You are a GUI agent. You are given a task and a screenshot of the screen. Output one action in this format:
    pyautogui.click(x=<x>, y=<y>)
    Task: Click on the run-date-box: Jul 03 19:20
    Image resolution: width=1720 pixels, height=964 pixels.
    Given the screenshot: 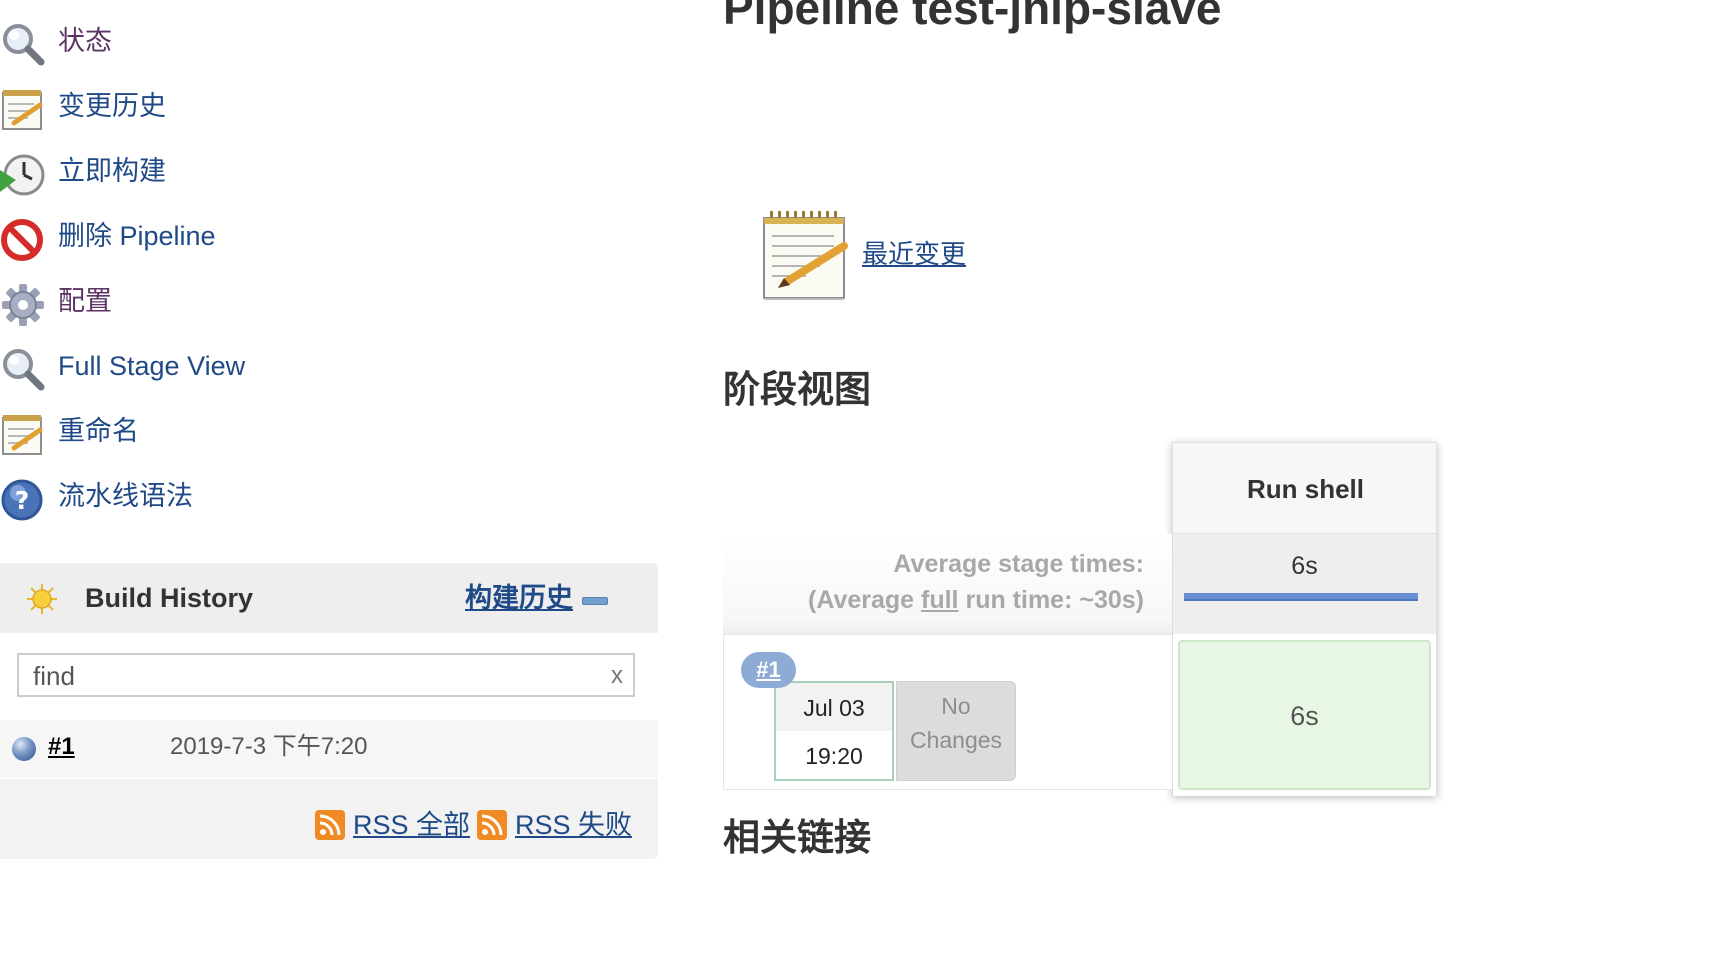 What is the action you would take?
    pyautogui.click(x=834, y=731)
    